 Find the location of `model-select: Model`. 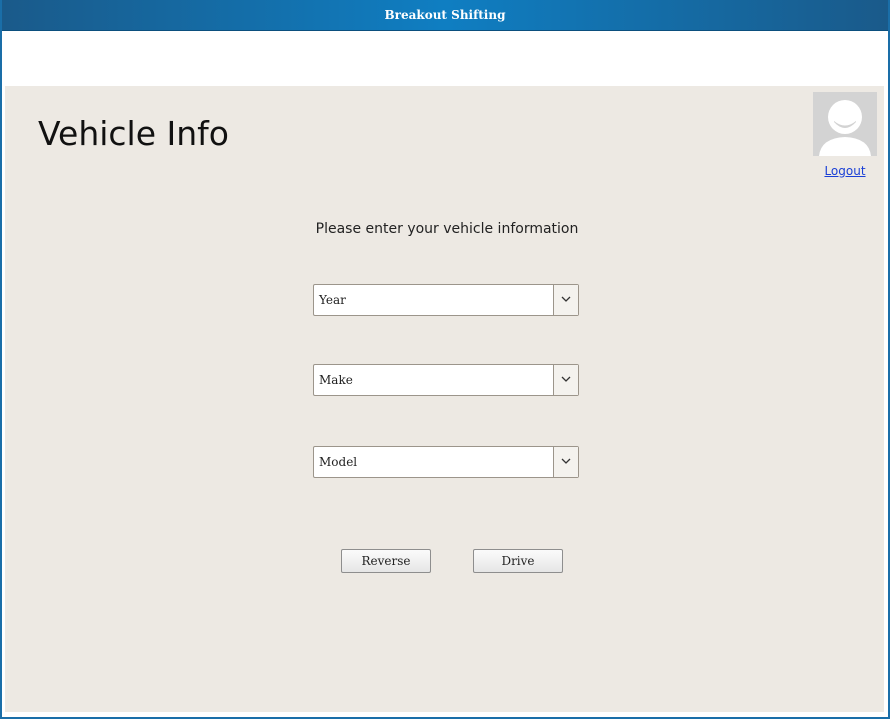

model-select: Model is located at coordinates (446, 462).